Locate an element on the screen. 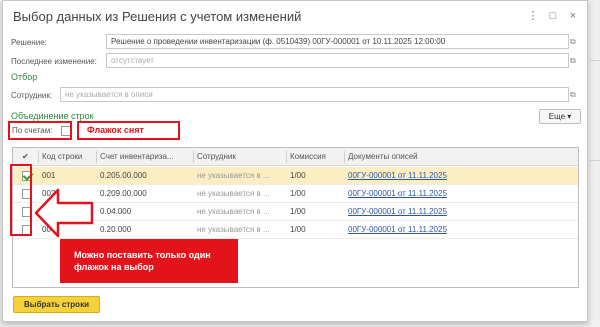 This screenshot has height=327, width=600. row-account: 0.205.00.000 is located at coordinates (123, 175).